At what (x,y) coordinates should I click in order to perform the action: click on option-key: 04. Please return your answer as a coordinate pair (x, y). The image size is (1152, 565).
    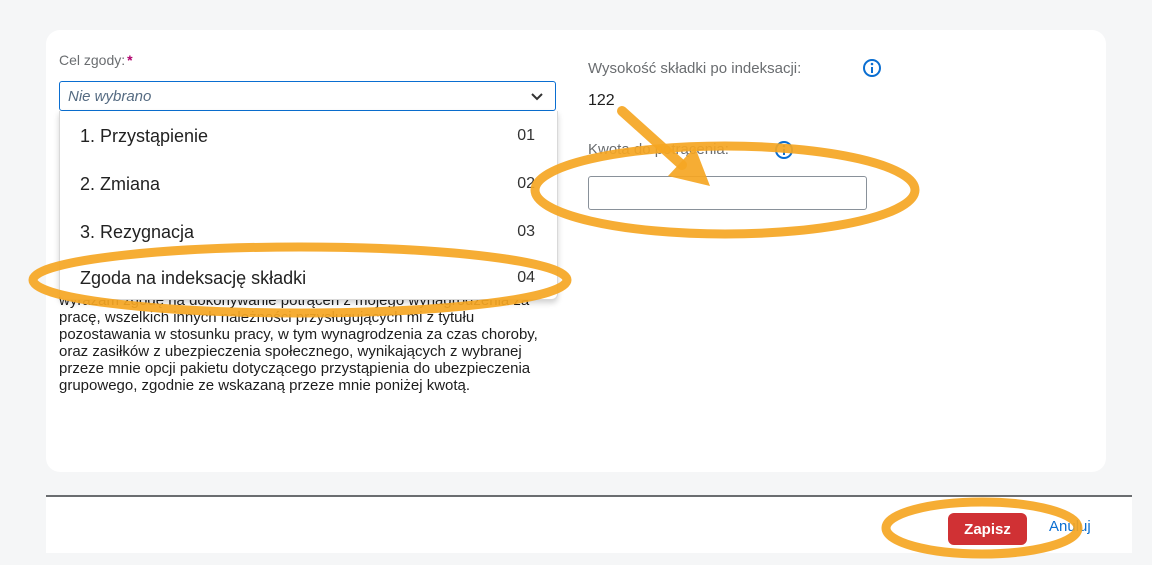
    Looking at the image, I should click on (526, 277).